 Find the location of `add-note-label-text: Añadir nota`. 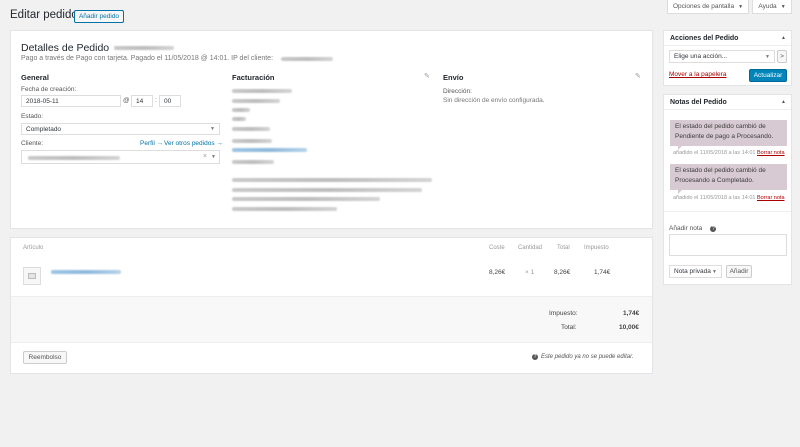

add-note-label-text: Añadir nota is located at coordinates (686, 228).